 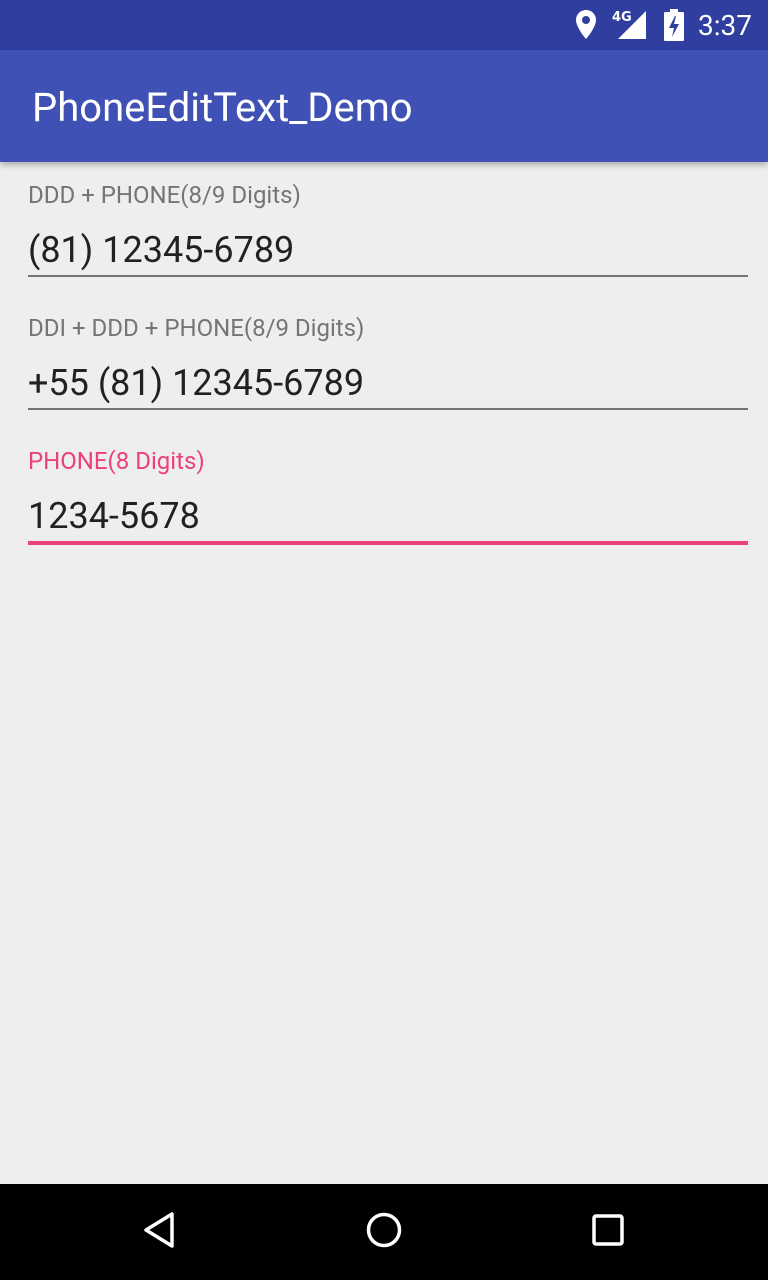 I want to click on back-button, so click(x=160, y=1232).